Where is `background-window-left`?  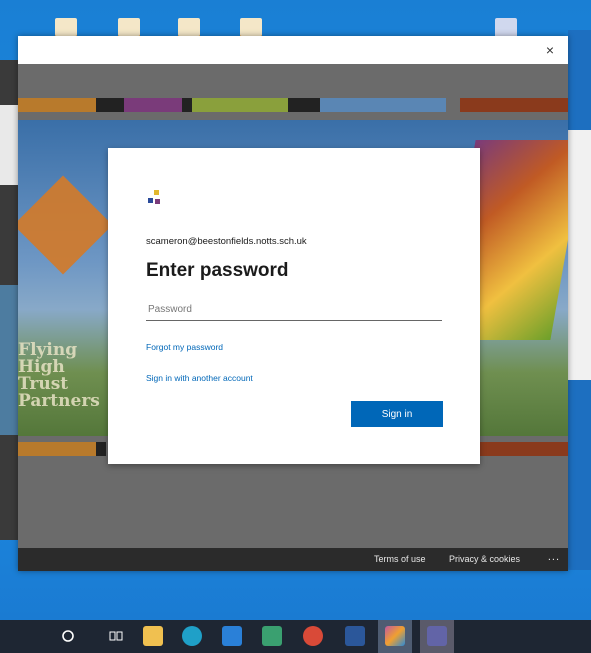
background-window-left is located at coordinates (9, 300).